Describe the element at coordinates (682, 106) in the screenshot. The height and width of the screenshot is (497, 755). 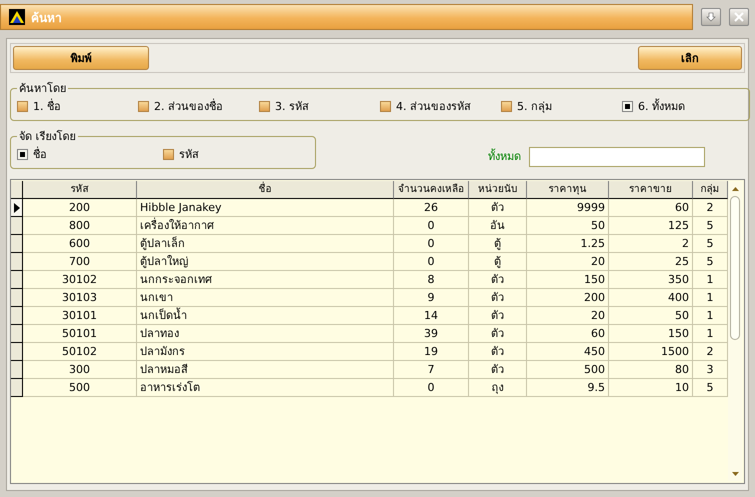
I see `search-option: 6. ทั้งหมด` at that location.